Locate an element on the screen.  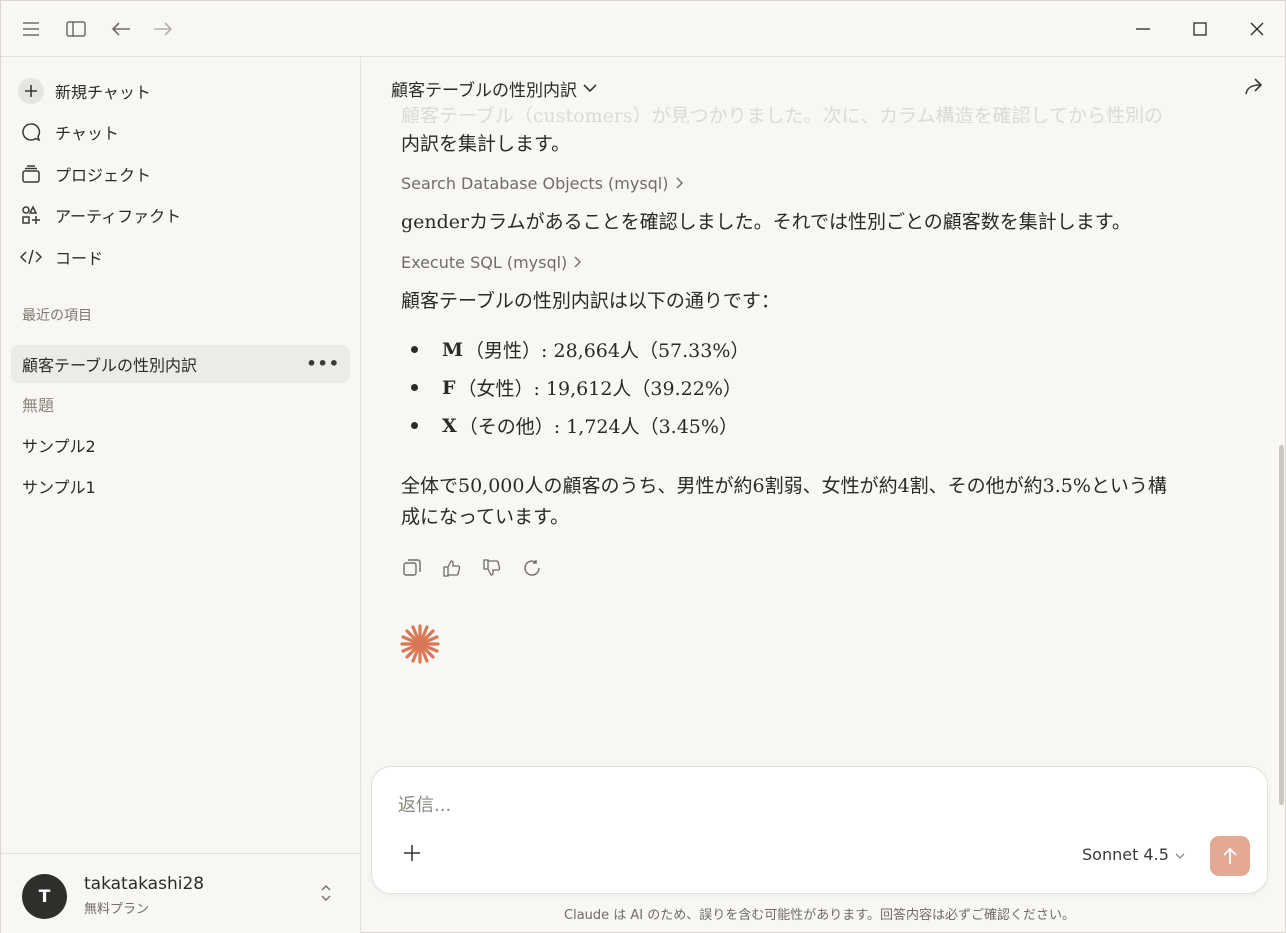
model-selector: Sonnet 4.5 is located at coordinates (1133, 854).